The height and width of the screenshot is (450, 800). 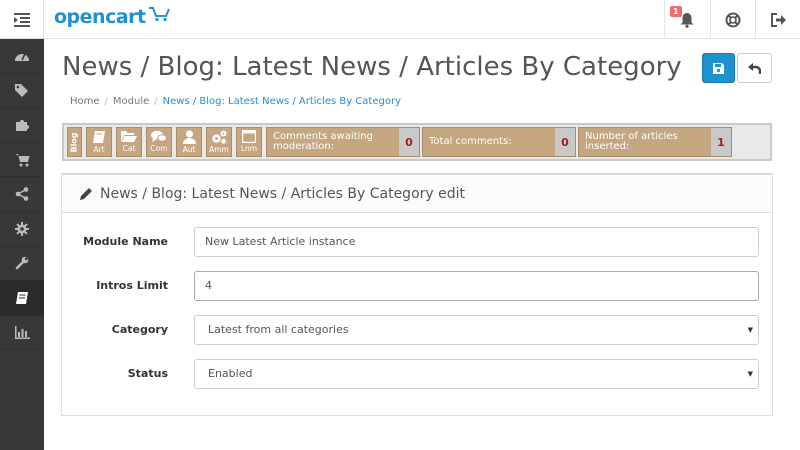 I want to click on form-row-status: Status Enabled ▼, so click(x=417, y=374).